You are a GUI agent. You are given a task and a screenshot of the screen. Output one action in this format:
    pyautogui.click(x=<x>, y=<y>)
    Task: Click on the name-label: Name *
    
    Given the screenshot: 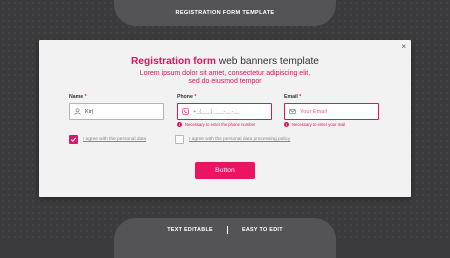 What is the action you would take?
    pyautogui.click(x=78, y=97)
    